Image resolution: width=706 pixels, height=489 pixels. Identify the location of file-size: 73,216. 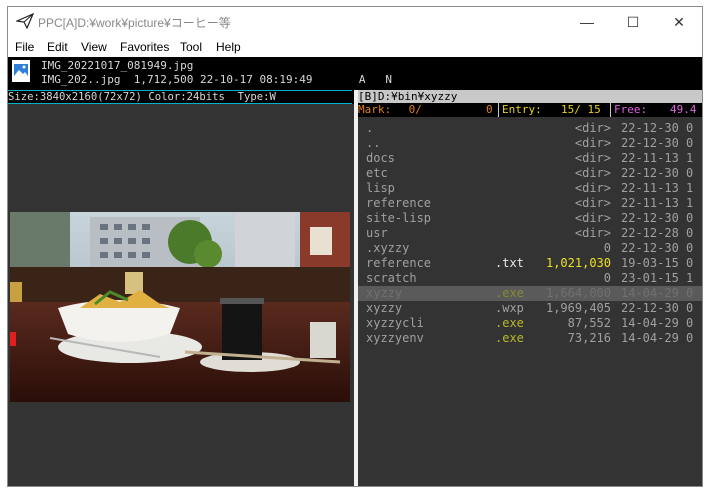
(589, 338).